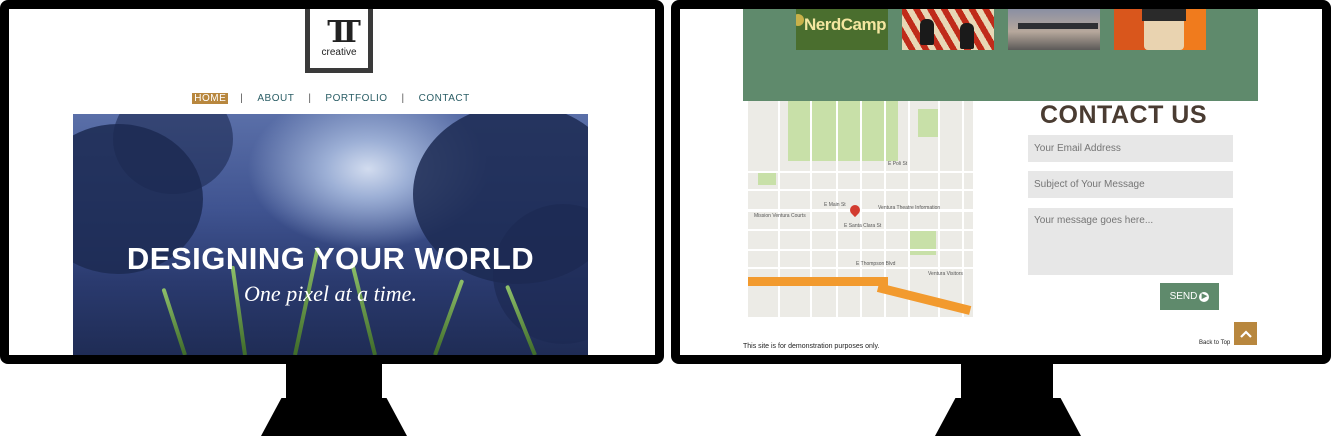  I want to click on nav-portfolio: PORTFOLIO, so click(356, 98).